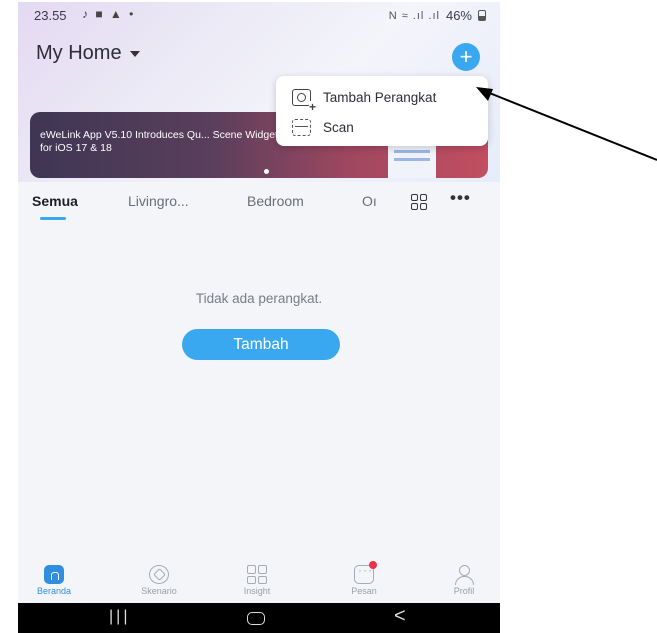 The height and width of the screenshot is (633, 657). What do you see at coordinates (159, 574) in the screenshot?
I see `scene-icon` at bounding box center [159, 574].